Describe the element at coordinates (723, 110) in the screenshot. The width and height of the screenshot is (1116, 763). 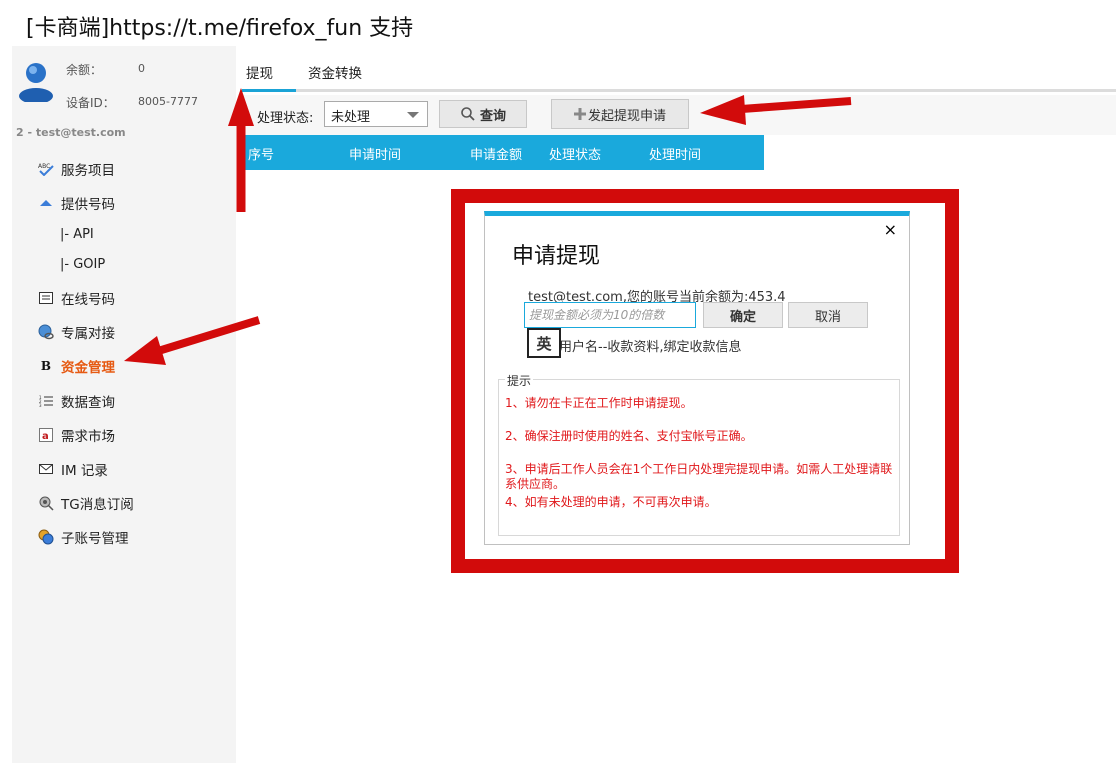
I see `arrow-to-apply-head-icon` at that location.